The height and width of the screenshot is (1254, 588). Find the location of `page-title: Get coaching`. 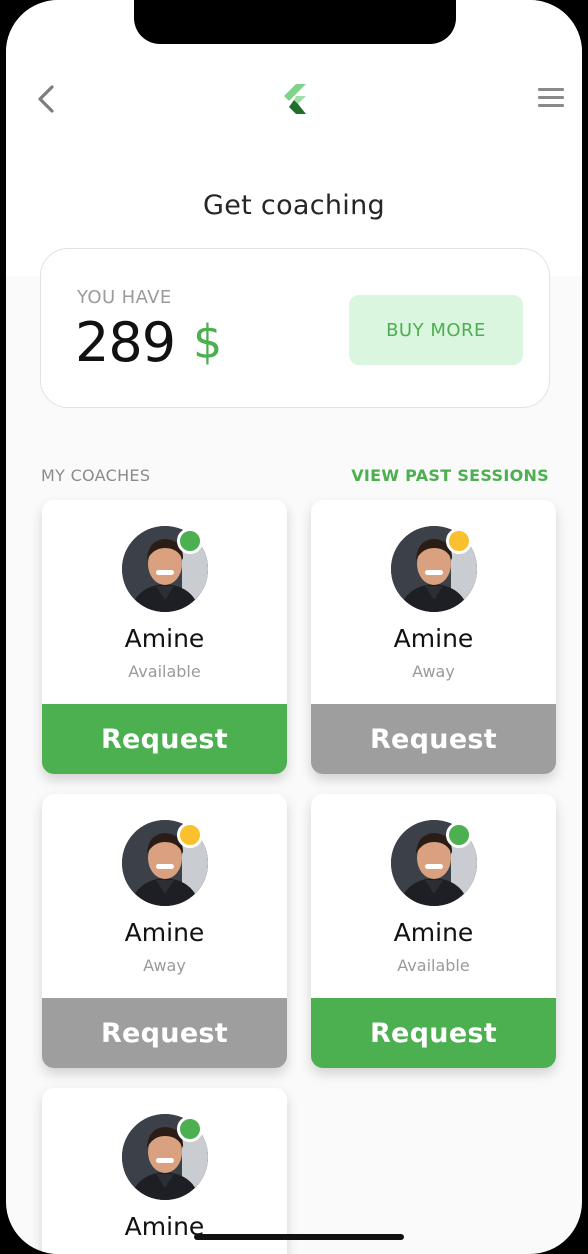

page-title: Get coaching is located at coordinates (294, 205).